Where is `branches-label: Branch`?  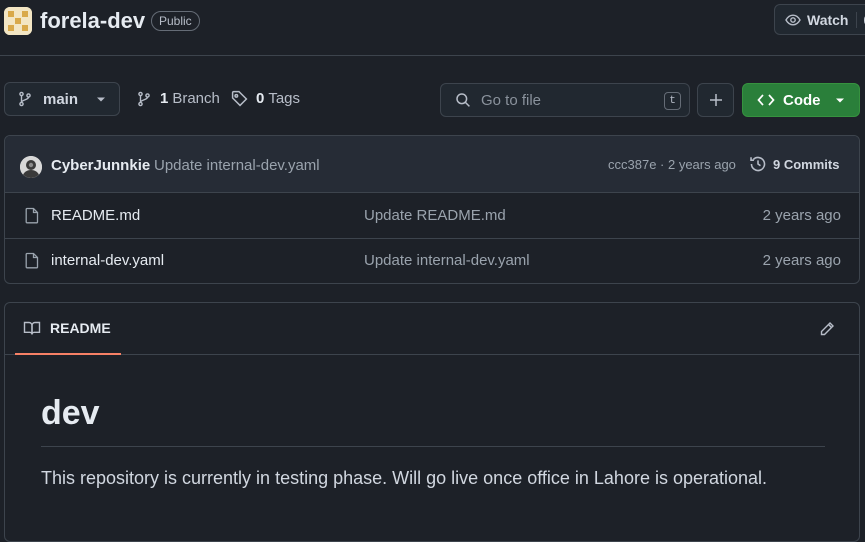
branches-label: Branch is located at coordinates (196, 98).